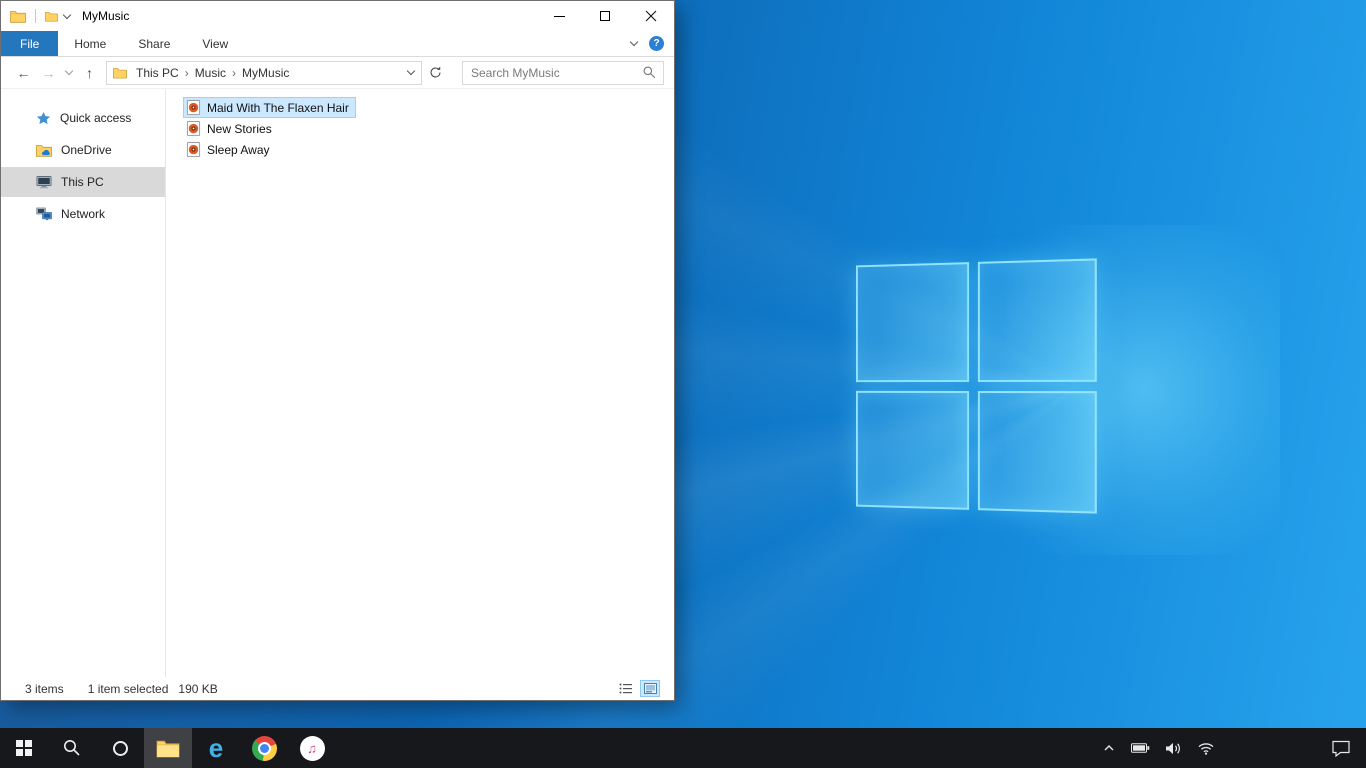 The height and width of the screenshot is (768, 1366). I want to click on details-view-button, so click(626, 688).